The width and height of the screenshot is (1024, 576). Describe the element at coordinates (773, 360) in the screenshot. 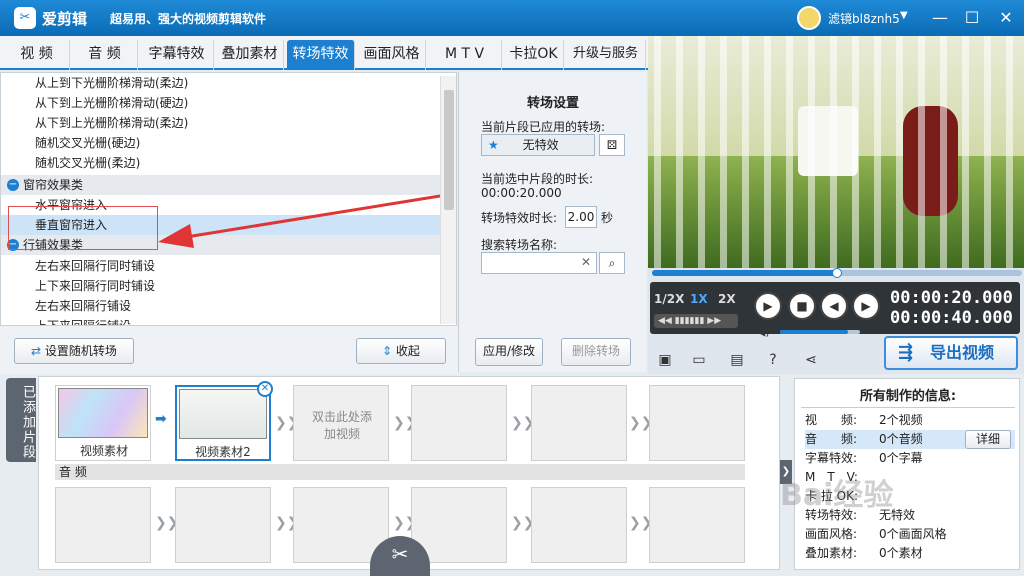

I see `help-icon: ?` at that location.